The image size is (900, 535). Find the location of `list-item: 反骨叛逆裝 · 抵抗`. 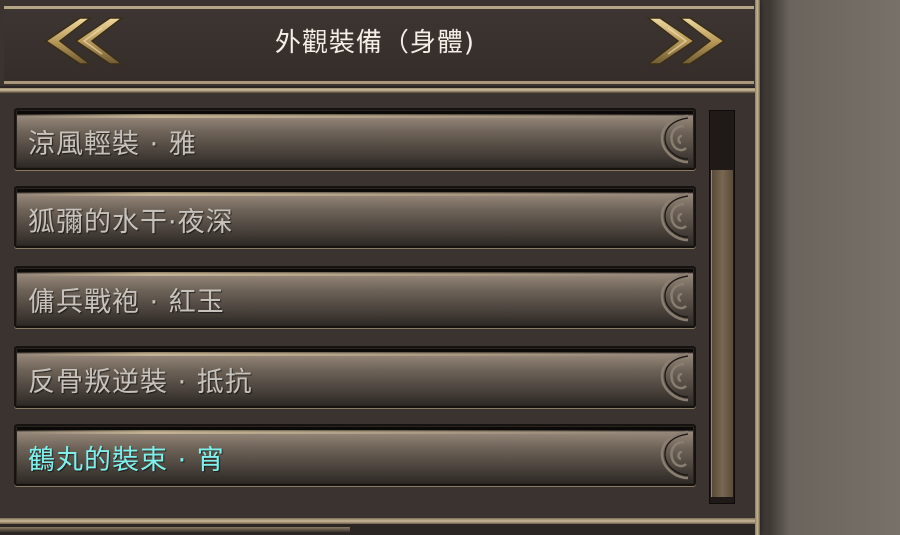

list-item: 反骨叛逆裝 · 抵抗 is located at coordinates (355, 377).